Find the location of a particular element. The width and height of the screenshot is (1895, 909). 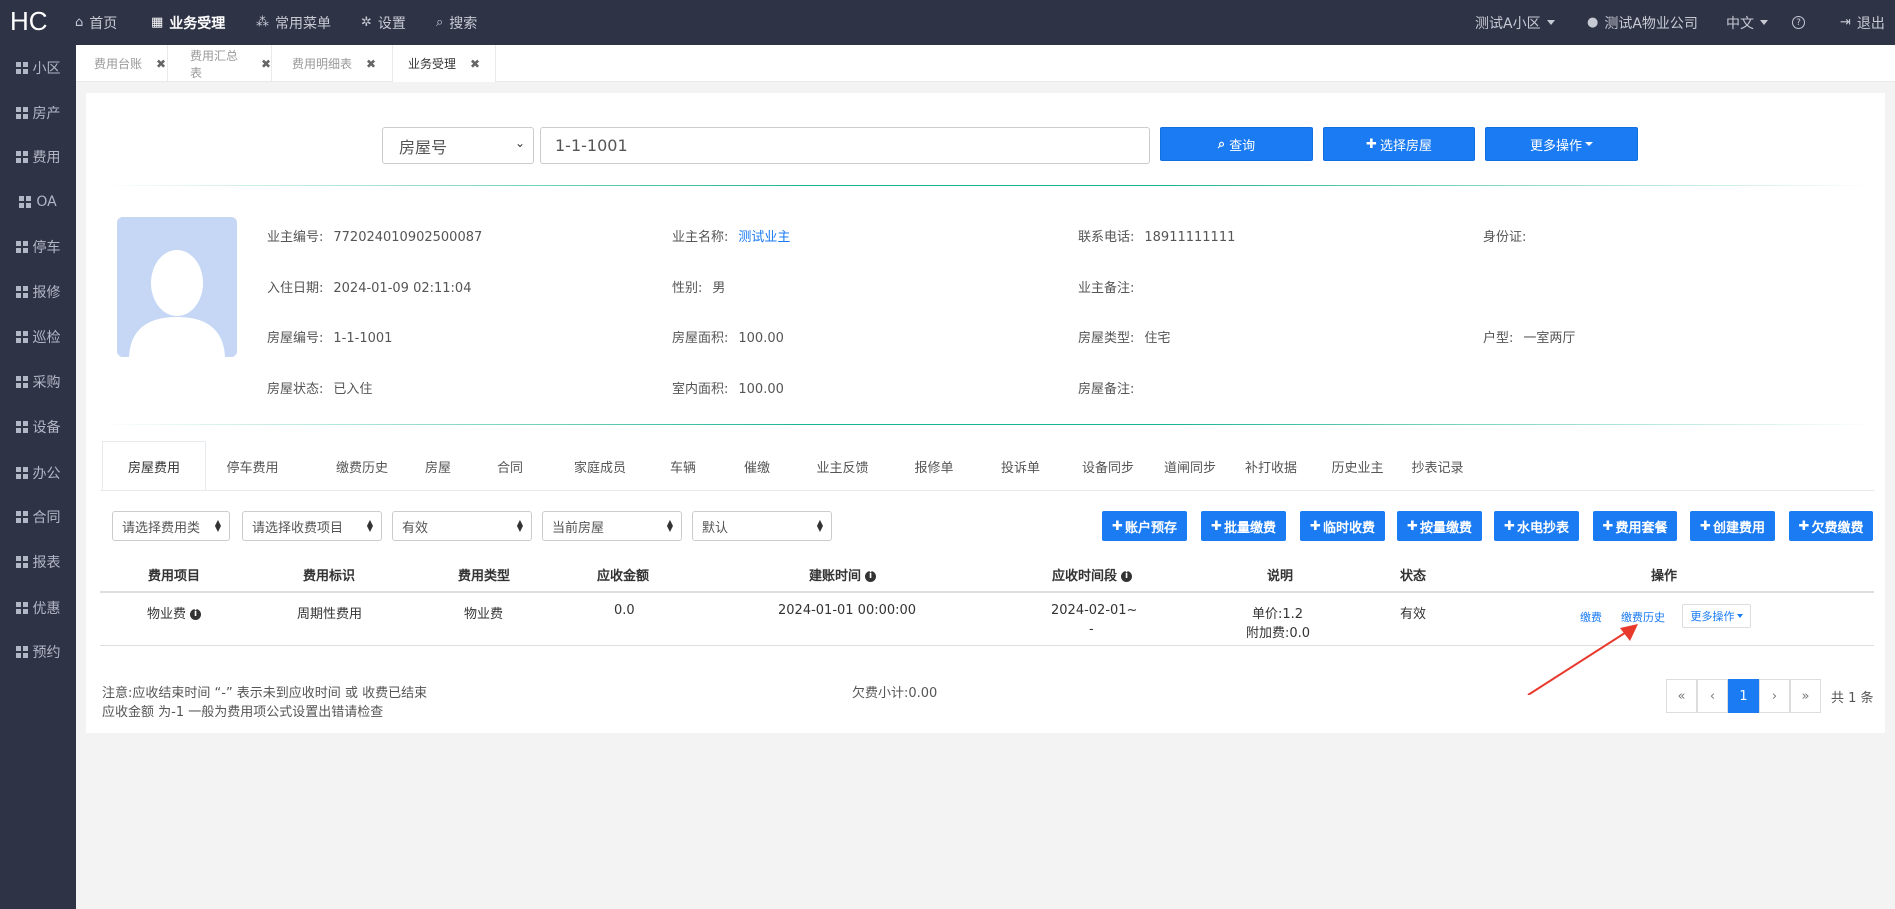

col-header-status: 状态 is located at coordinates (1413, 576).